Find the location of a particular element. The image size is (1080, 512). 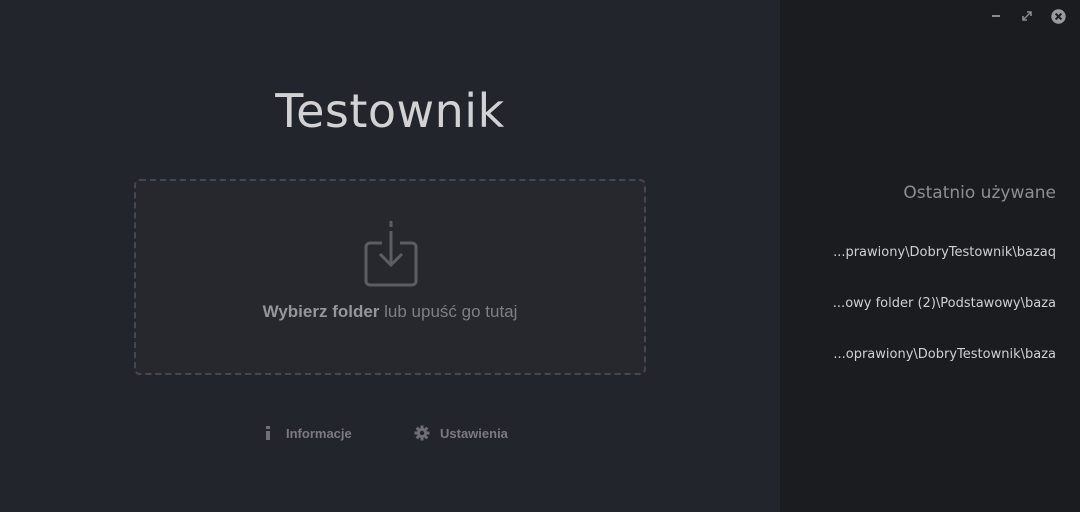

close-icon is located at coordinates (1058, 16).